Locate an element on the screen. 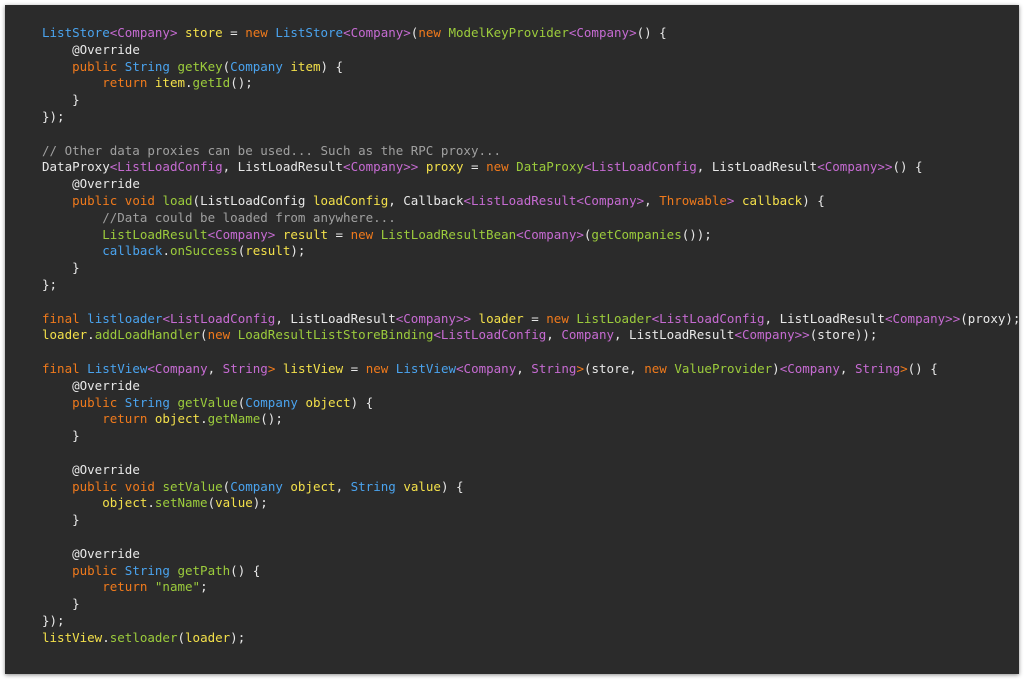 This screenshot has height=683, width=1024. code-token: public void is located at coordinates (113, 486).